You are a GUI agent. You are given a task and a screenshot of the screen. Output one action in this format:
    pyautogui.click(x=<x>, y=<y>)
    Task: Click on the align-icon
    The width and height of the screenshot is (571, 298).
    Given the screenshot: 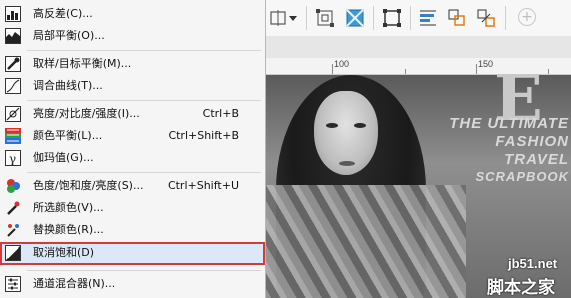 What is the action you would take?
    pyautogui.click(x=428, y=18)
    